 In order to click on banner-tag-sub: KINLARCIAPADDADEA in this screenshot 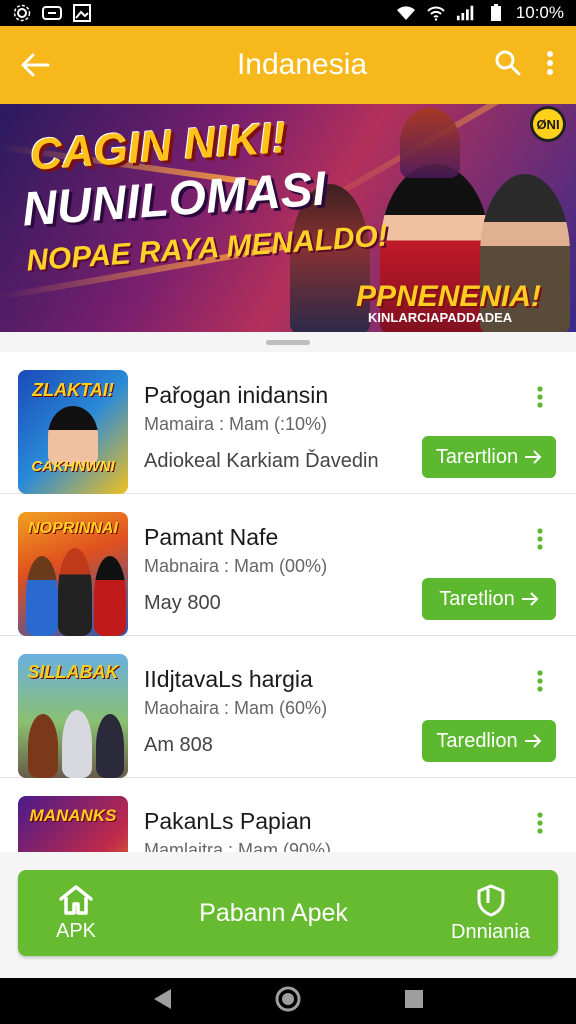, I will do `click(440, 317)`.